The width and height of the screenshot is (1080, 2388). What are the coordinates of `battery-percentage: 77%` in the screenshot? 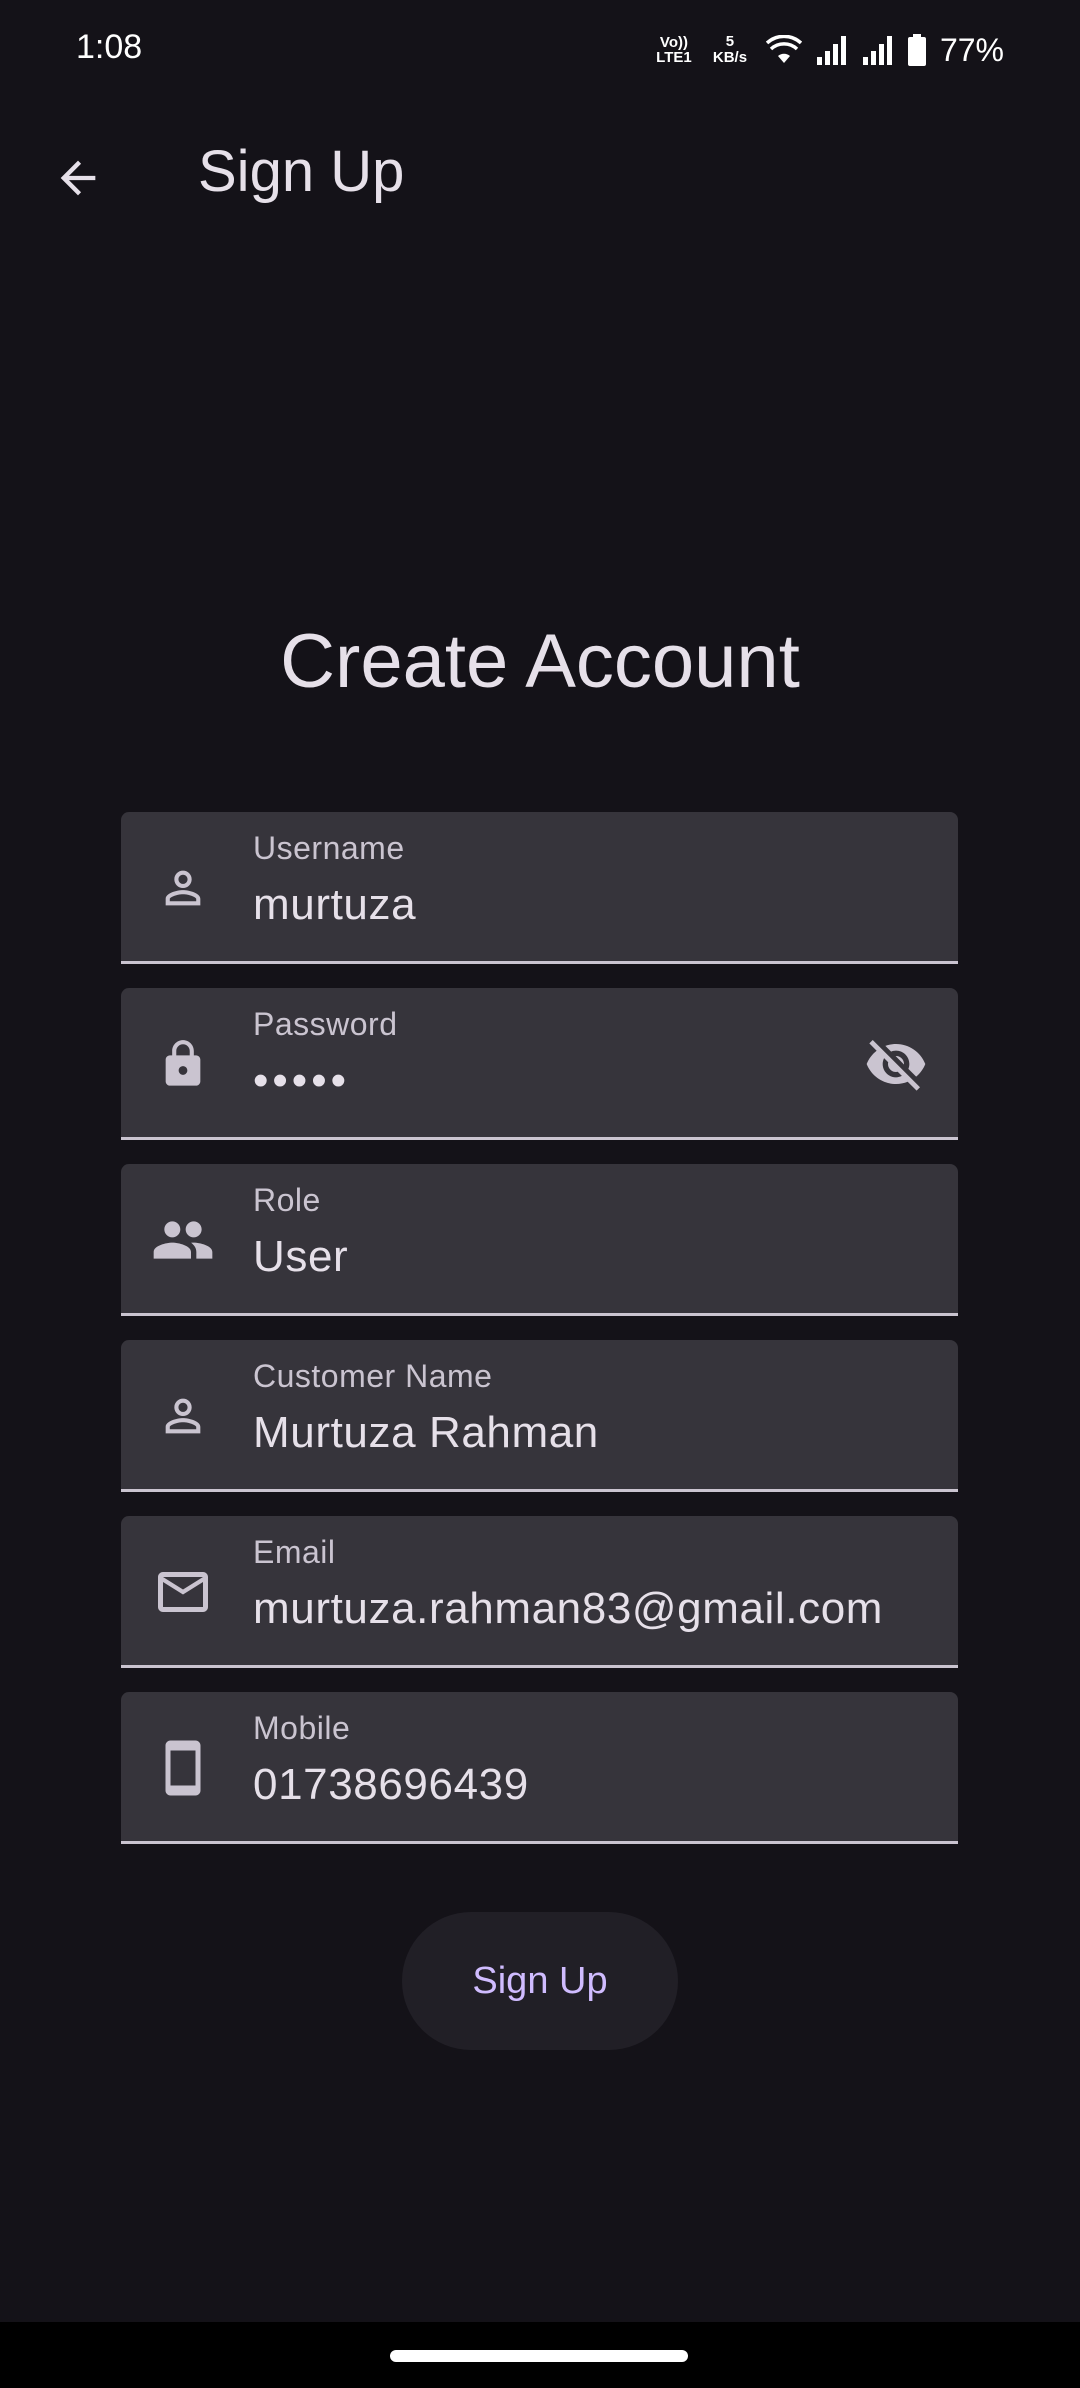 It's located at (971, 49).